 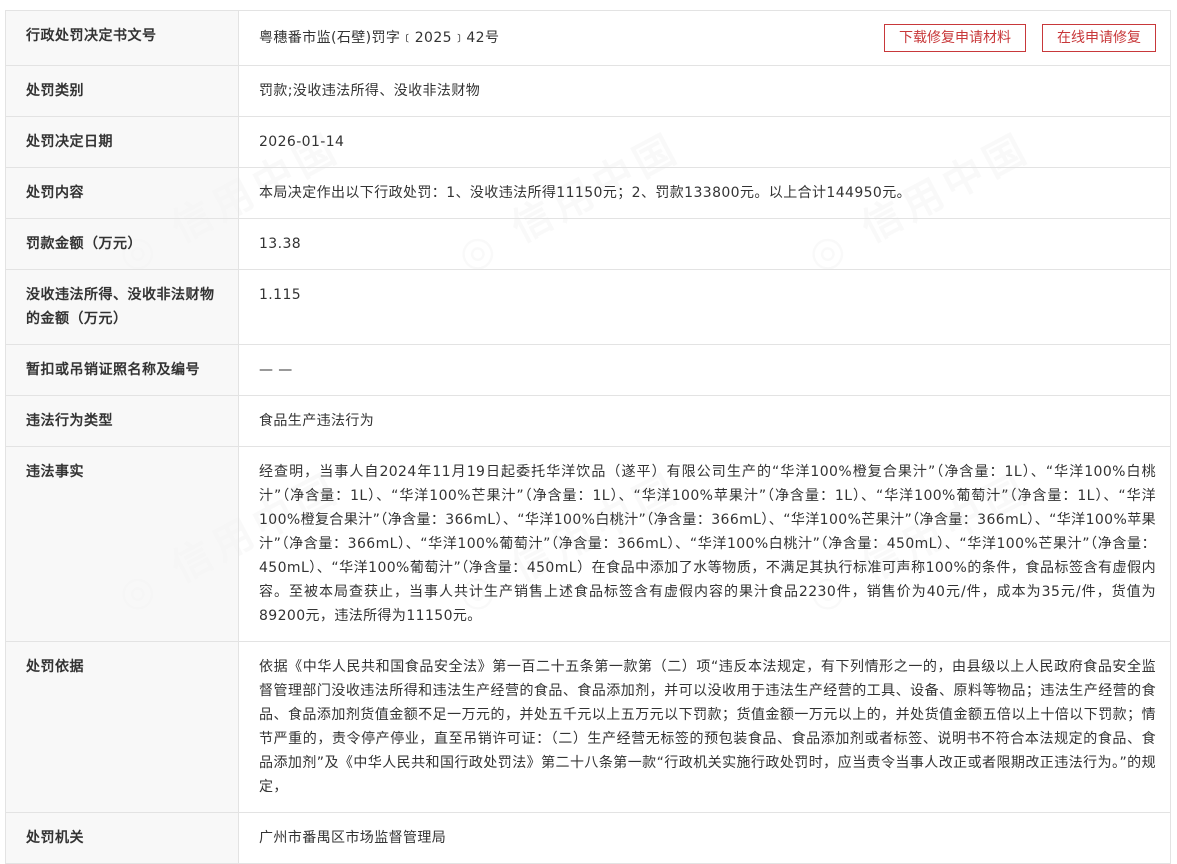 I want to click on table-row: 违法行为类型 食品生产违法行为, so click(x=588, y=421).